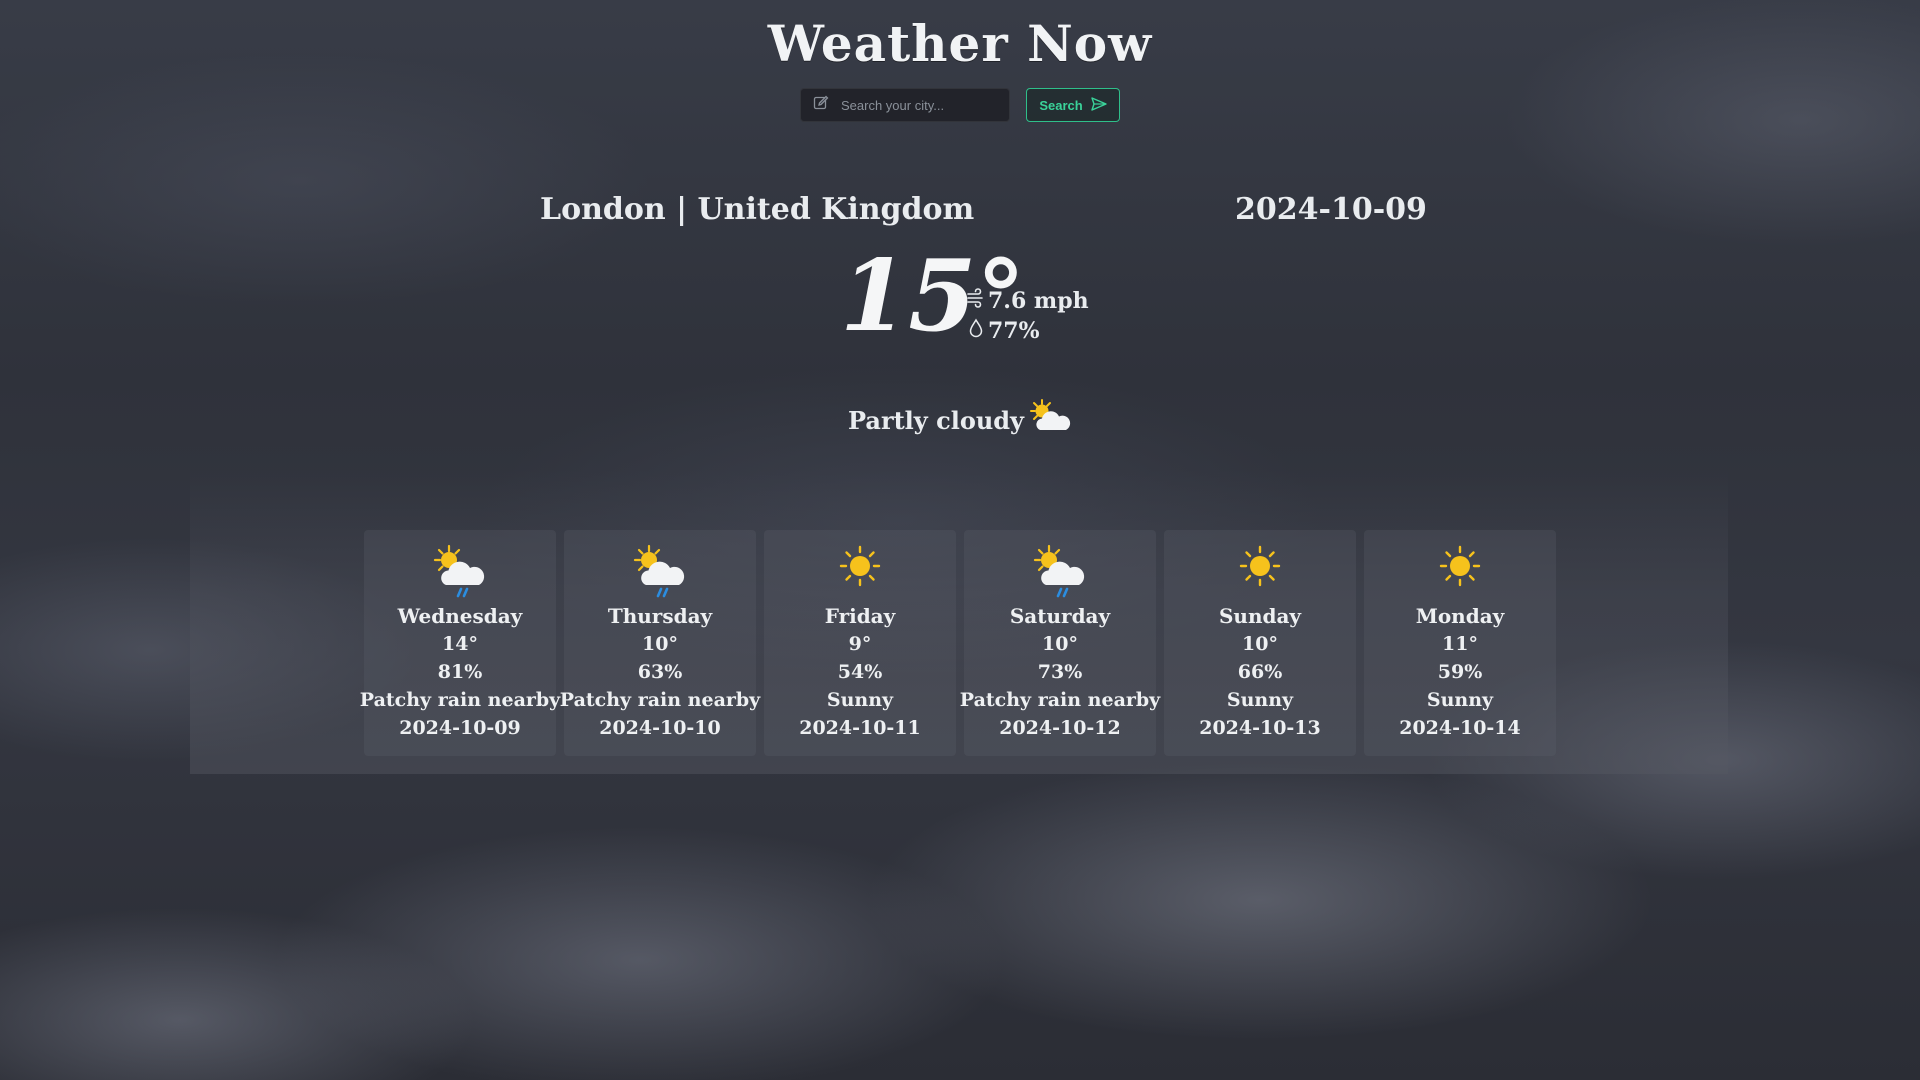  I want to click on current-location: London | United Kingdom, so click(757, 209).